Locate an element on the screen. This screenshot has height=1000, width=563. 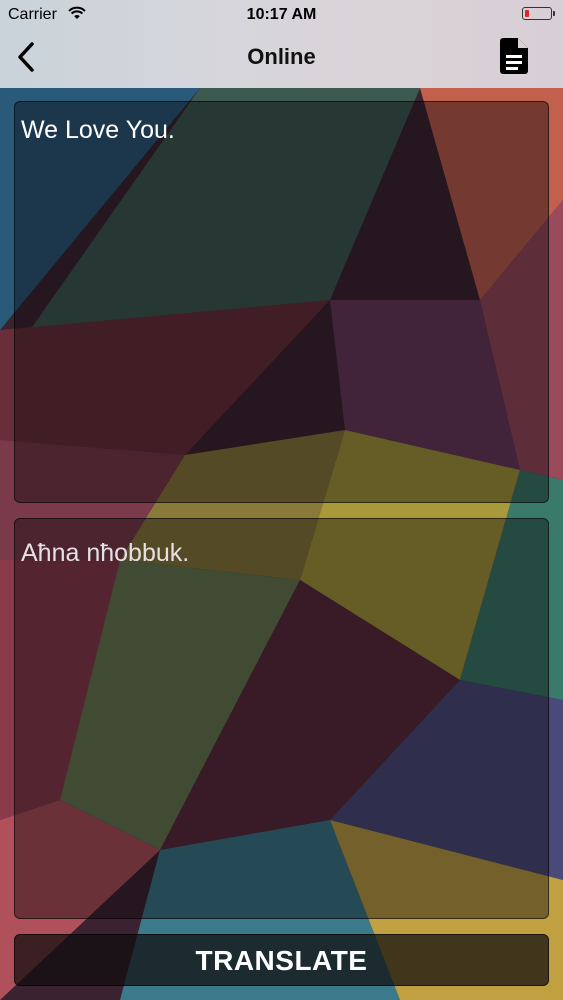
clock: 10:17 AM is located at coordinates (281, 14).